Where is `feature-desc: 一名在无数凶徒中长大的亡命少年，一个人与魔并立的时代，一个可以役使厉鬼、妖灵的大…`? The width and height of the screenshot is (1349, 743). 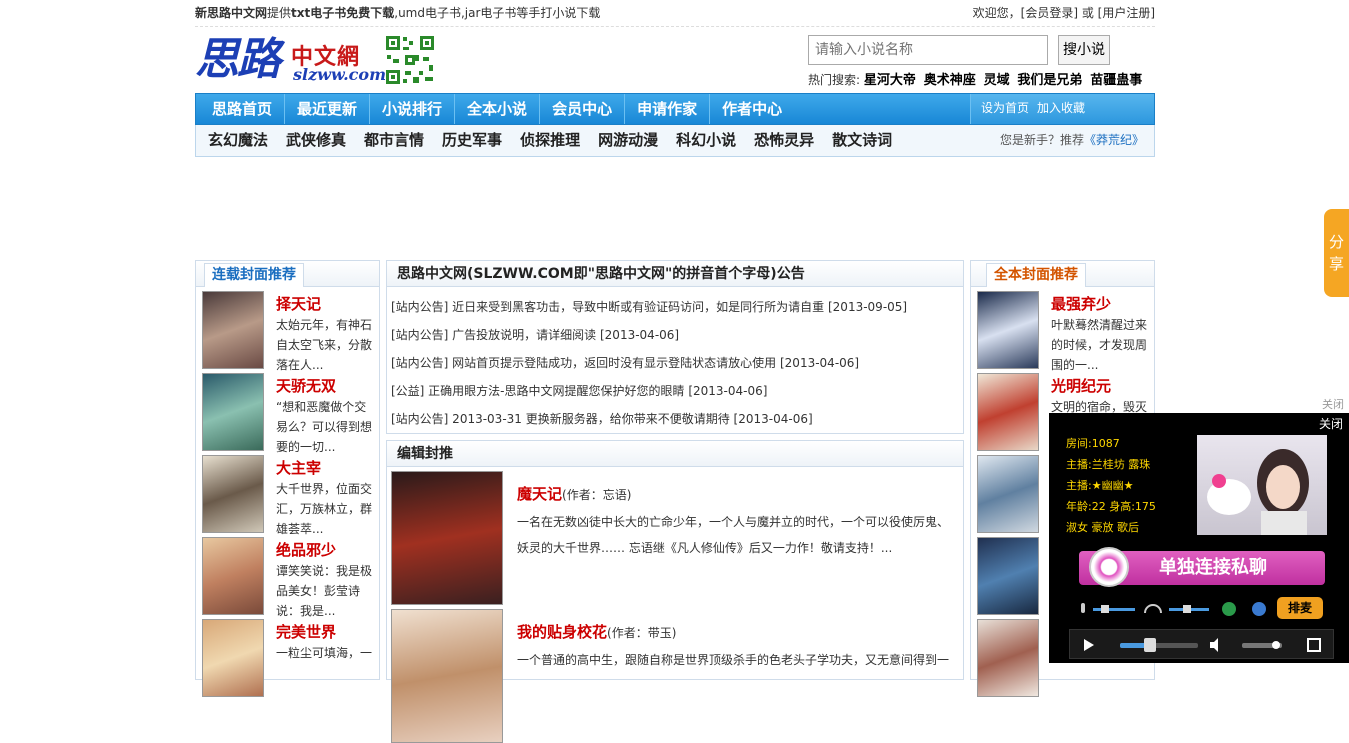
feature-desc: 一名在无数凶徒中长大的亡命少年，一个人与魔并立的时代，一个可以役使厉鬼、妖灵的大… is located at coordinates (733, 535).